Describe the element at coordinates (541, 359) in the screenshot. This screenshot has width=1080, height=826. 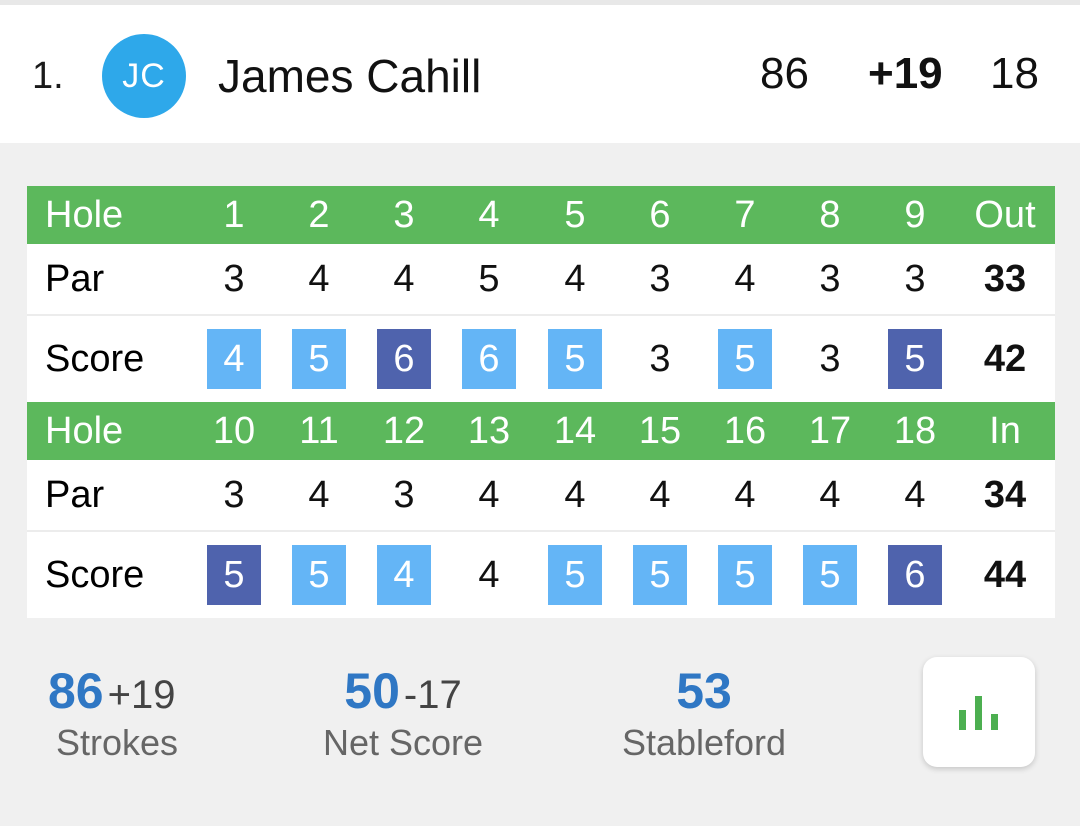
I see `front-score-row: Score 4 5 6 6 5 3 5 3 5 42` at that location.